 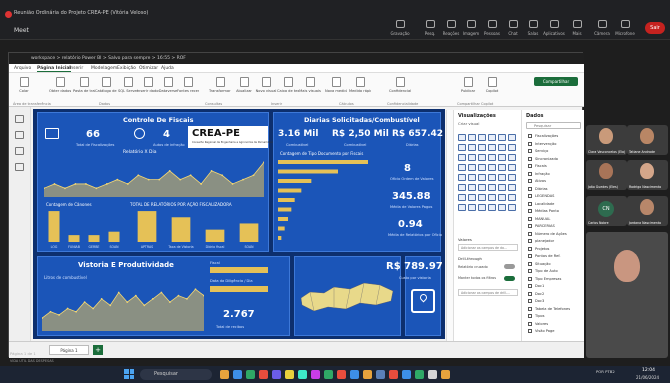 What do you see at coordinates (19, 119) in the screenshot?
I see `report-view-icon` at bounding box center [19, 119].